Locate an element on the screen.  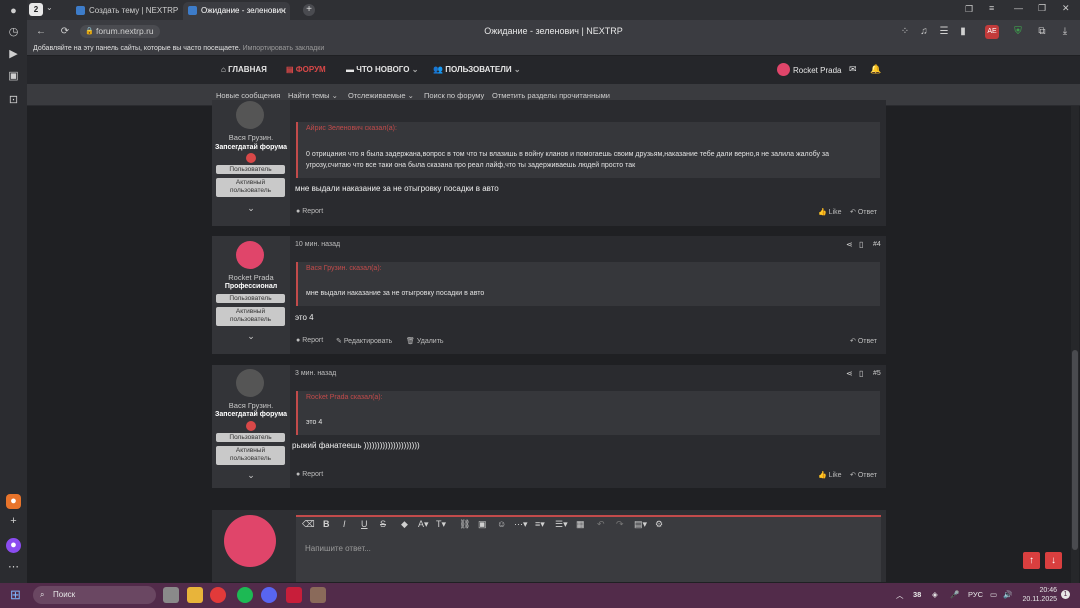
headphones-icon: ♫ is located at coordinates (924, 32).